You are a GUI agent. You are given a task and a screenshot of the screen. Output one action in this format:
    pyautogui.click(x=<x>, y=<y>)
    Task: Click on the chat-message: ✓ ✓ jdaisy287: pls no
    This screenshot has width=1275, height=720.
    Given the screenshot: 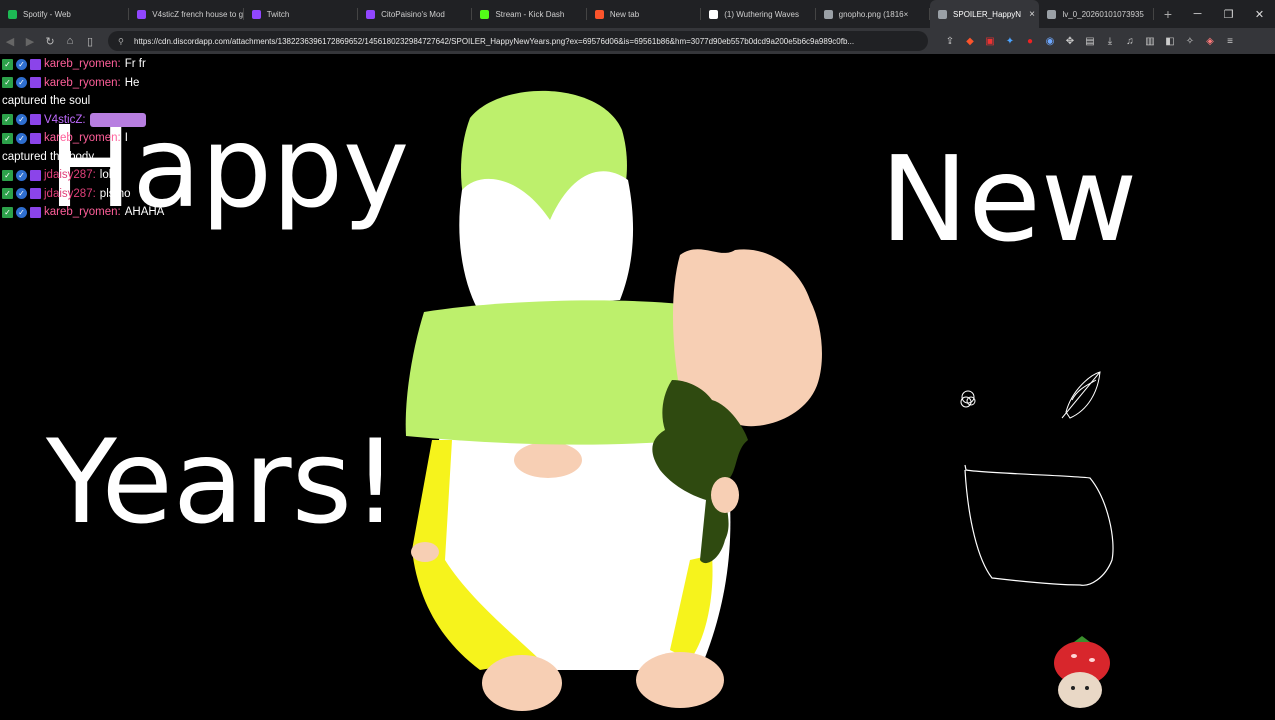 What is the action you would take?
    pyautogui.click(x=83, y=194)
    